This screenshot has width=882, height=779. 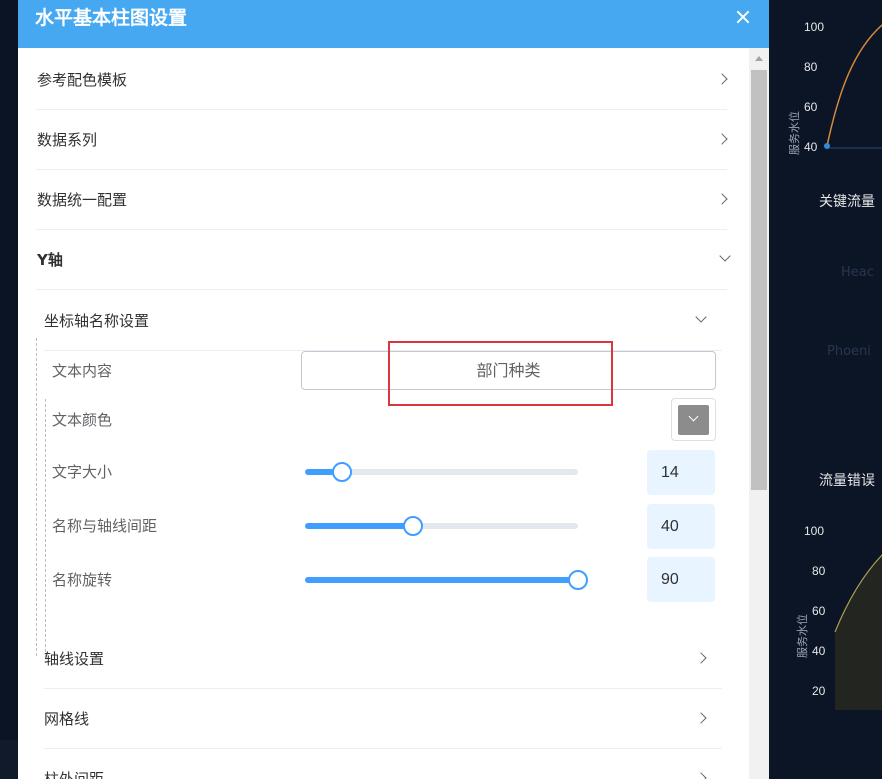 I want to click on dialog-title: 水平基本柱图设置, so click(x=111, y=18).